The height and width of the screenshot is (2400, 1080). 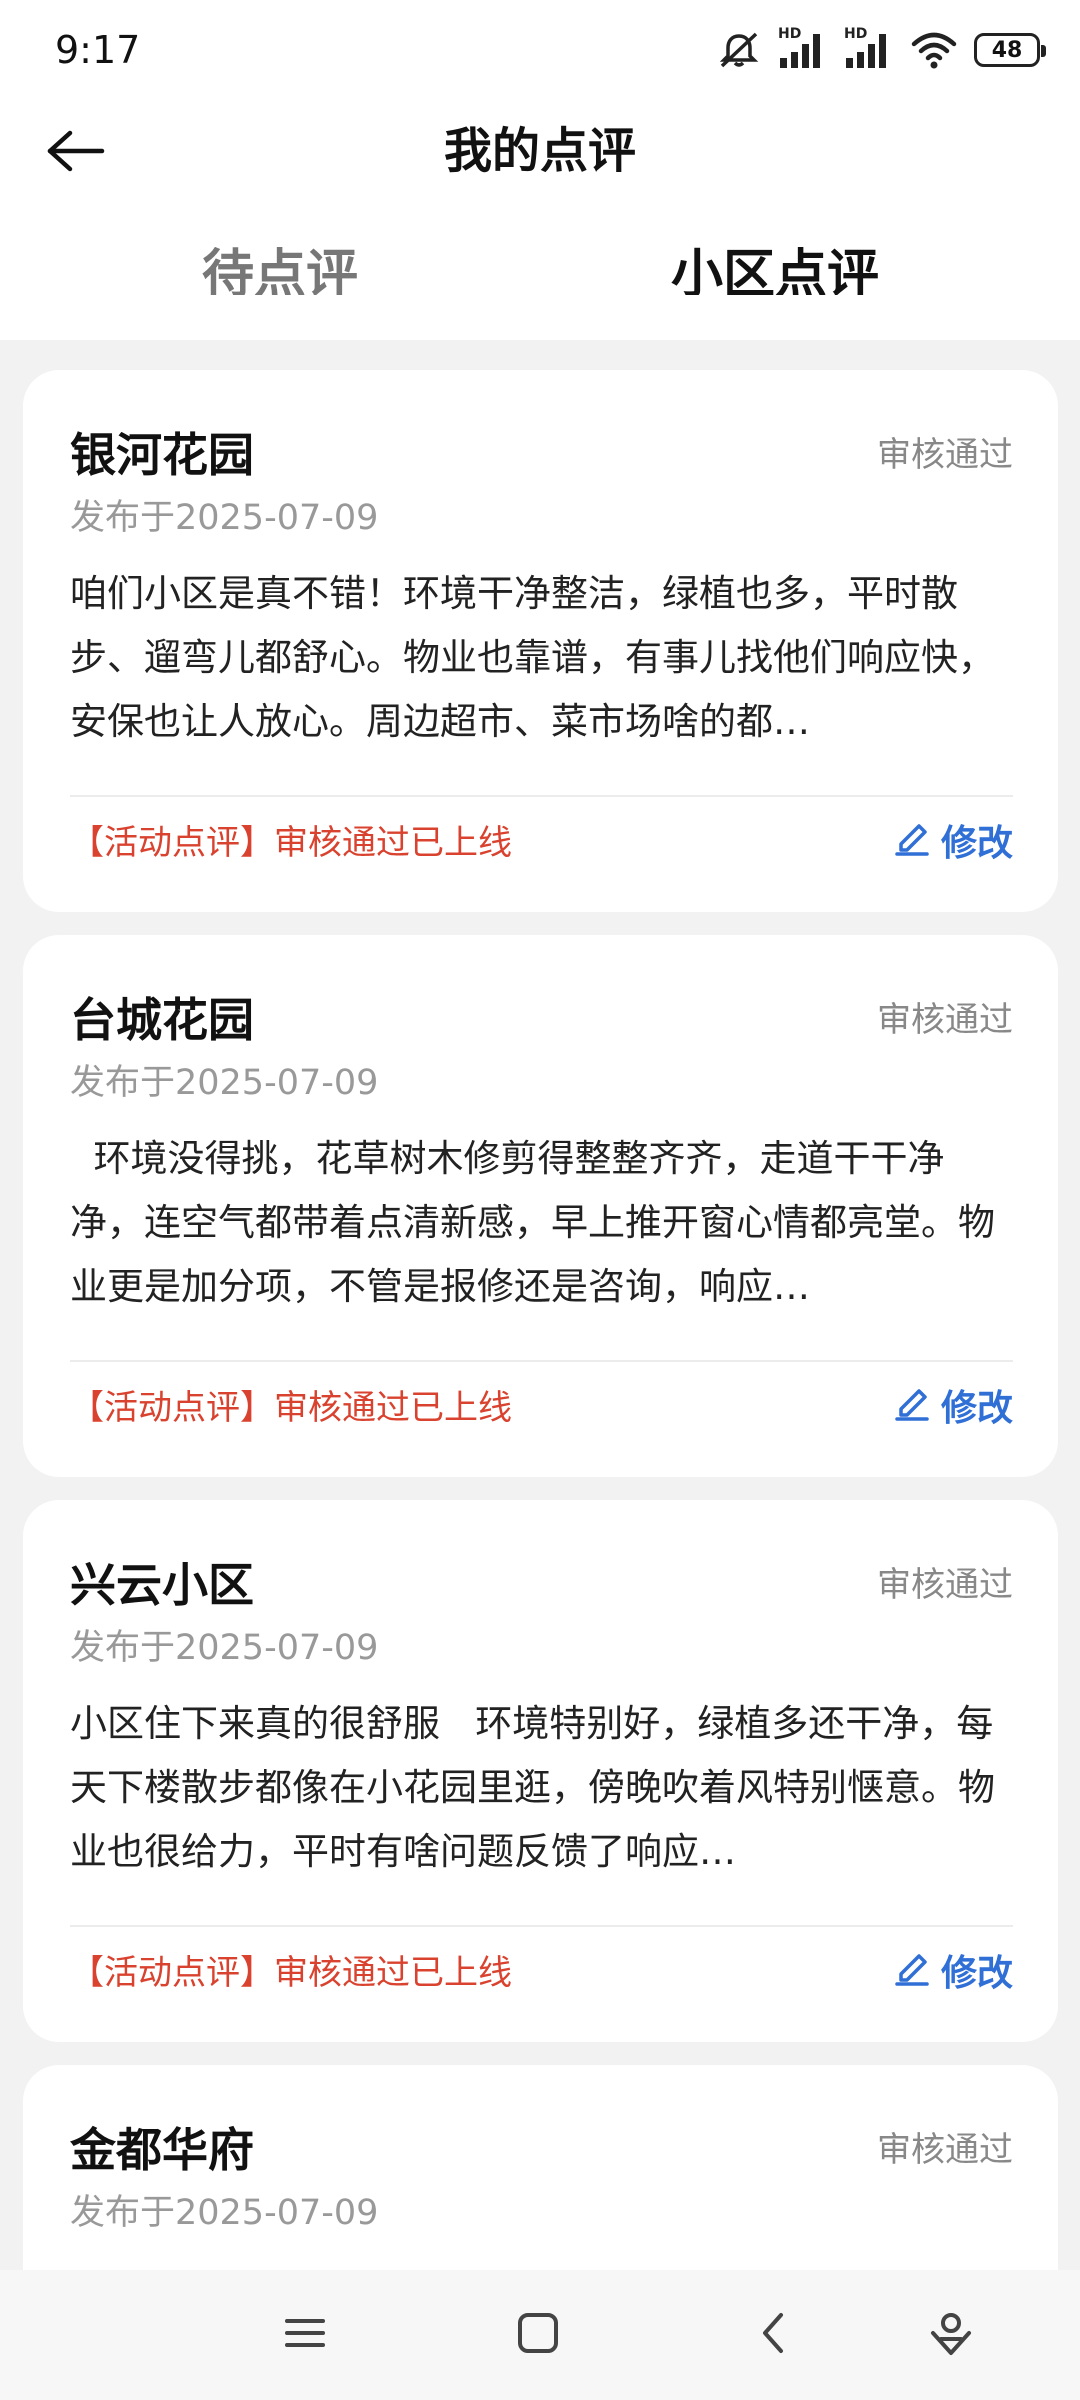 I want to click on back-nav-button, so click(x=773, y=2335).